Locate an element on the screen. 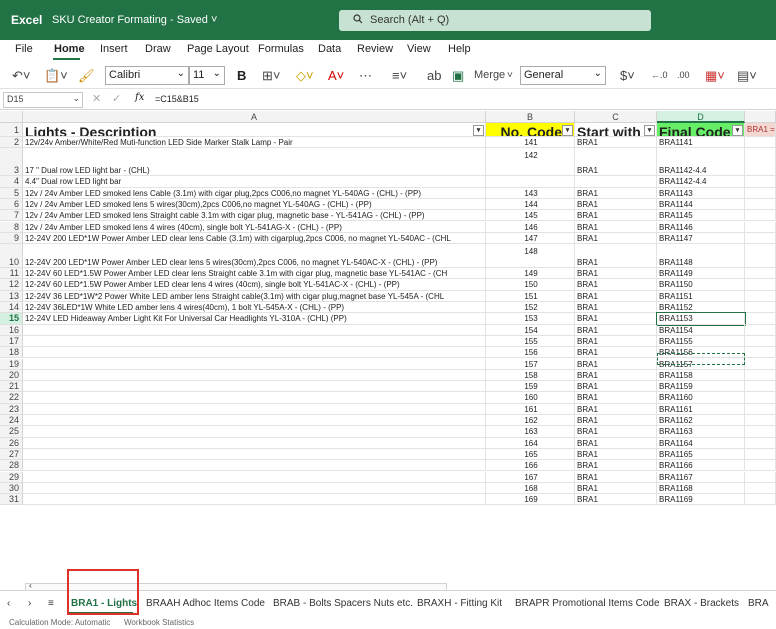  cell-b: 154 is located at coordinates (530, 330).